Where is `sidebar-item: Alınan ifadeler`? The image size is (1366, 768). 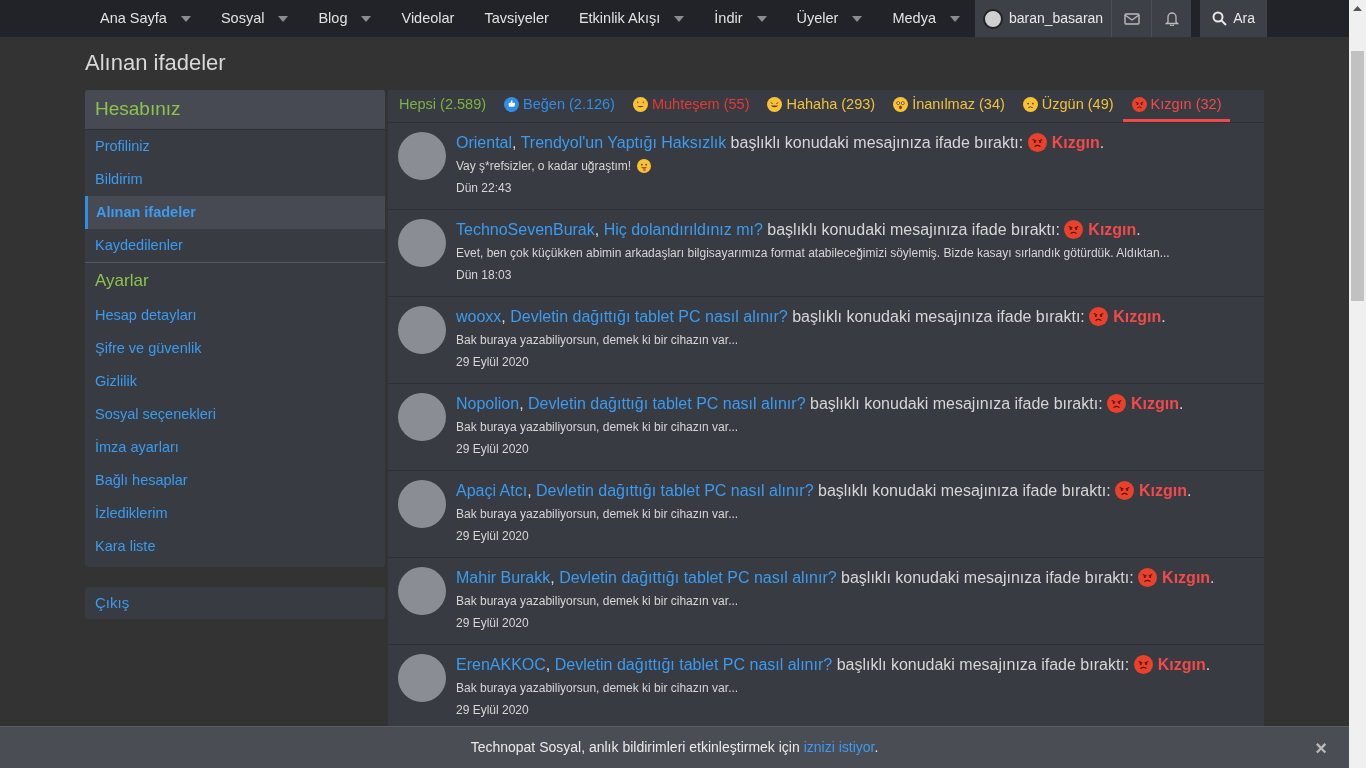 sidebar-item: Alınan ifadeler is located at coordinates (235, 212).